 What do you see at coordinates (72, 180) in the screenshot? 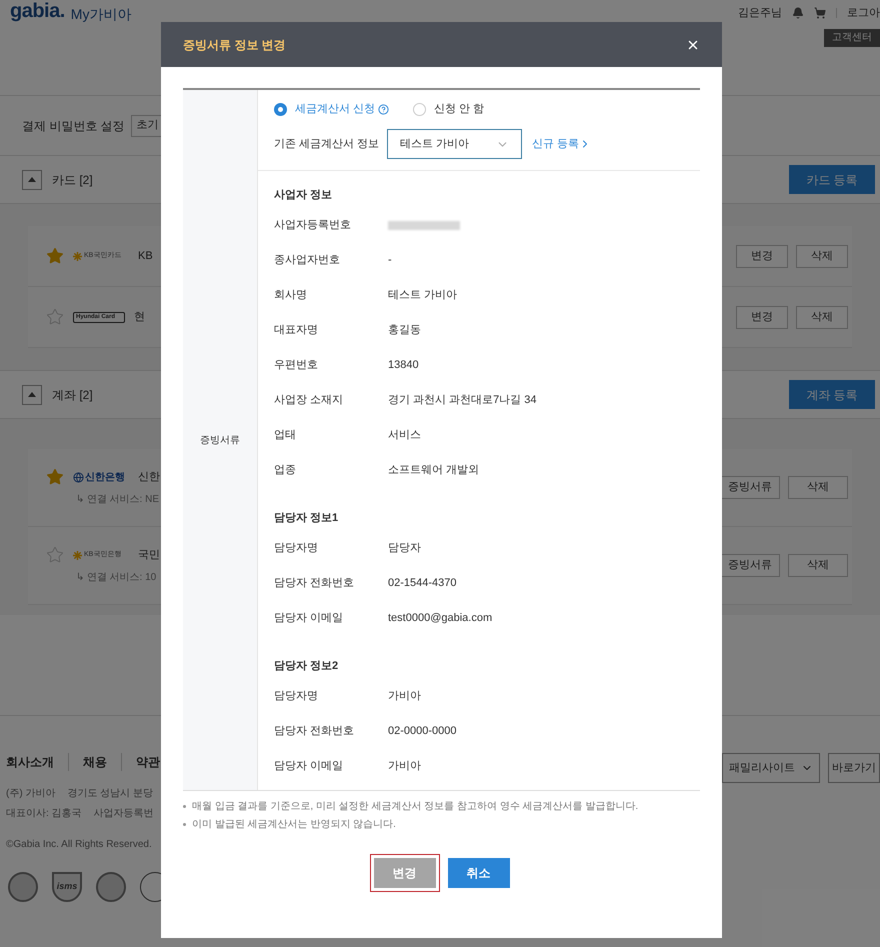
I see `section-title: 카드 [2]` at bounding box center [72, 180].